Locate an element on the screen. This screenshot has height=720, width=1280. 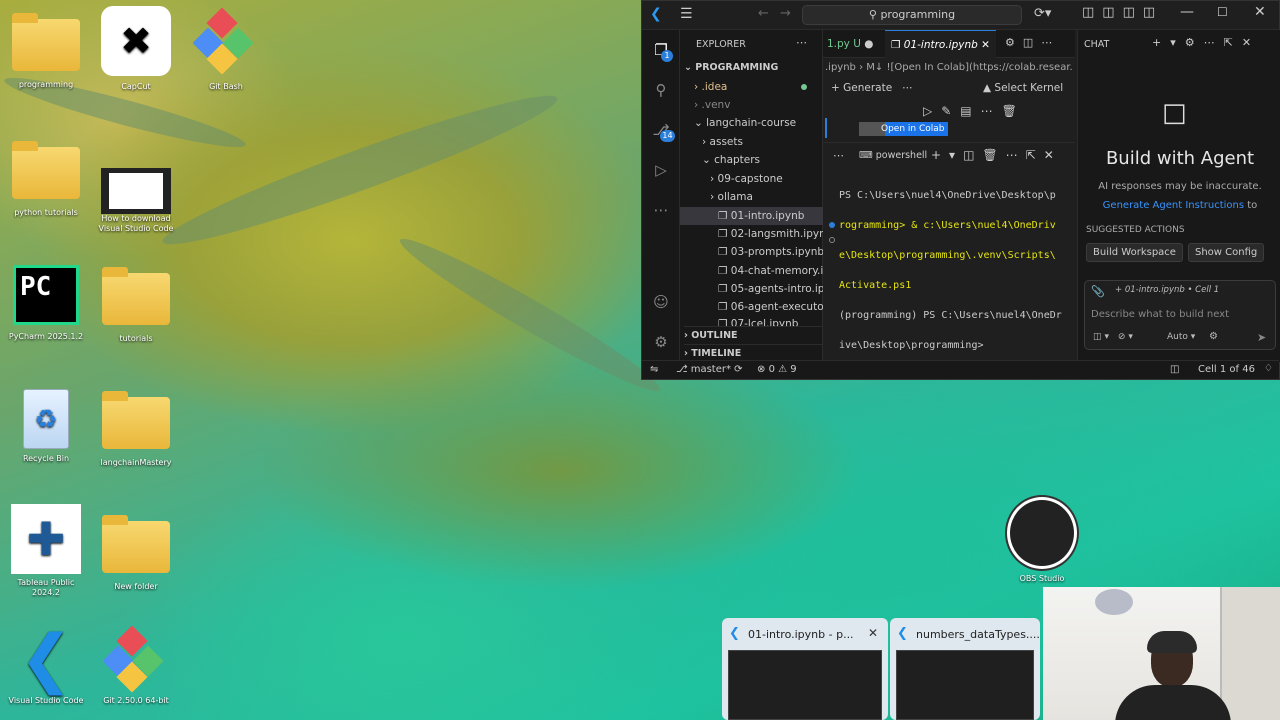
desktop-icon-programming: programming is located at coordinates (46, 51).